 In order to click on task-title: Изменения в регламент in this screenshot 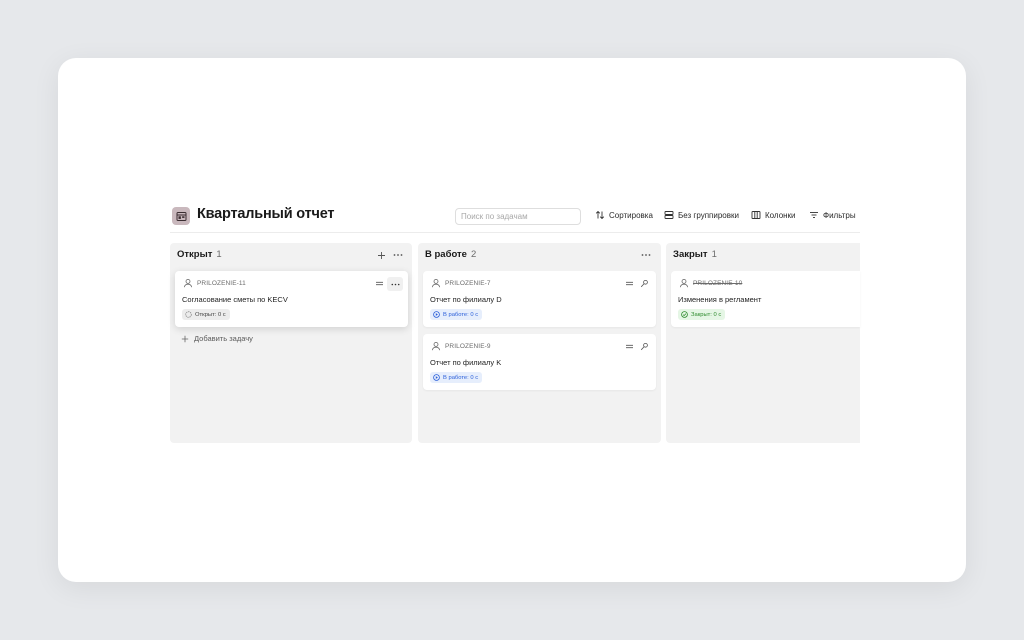, I will do `click(720, 299)`.